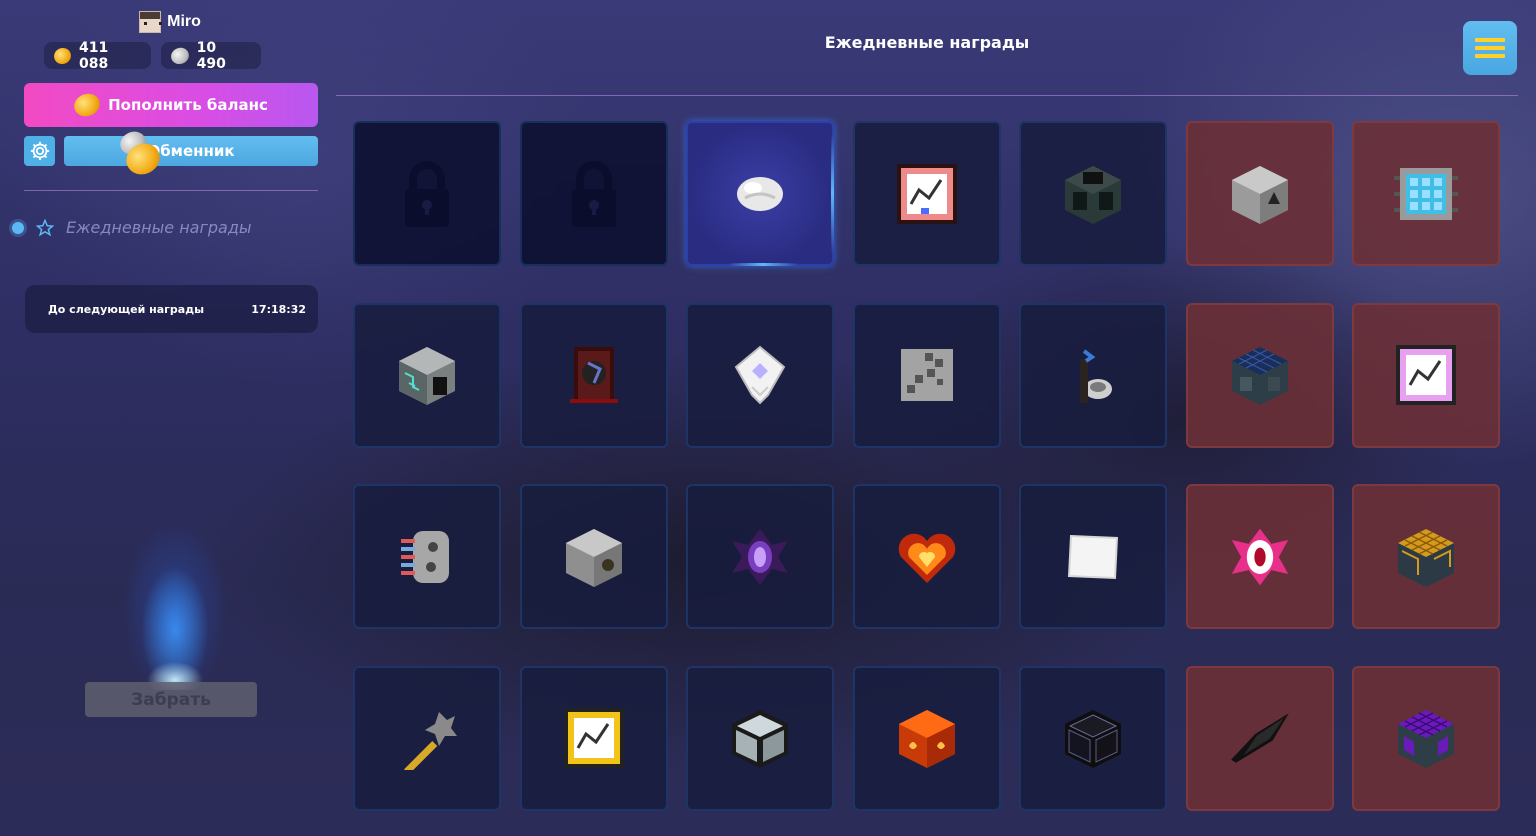 This screenshot has width=1536, height=836. I want to click on gray-plate-icon, so click(927, 375).